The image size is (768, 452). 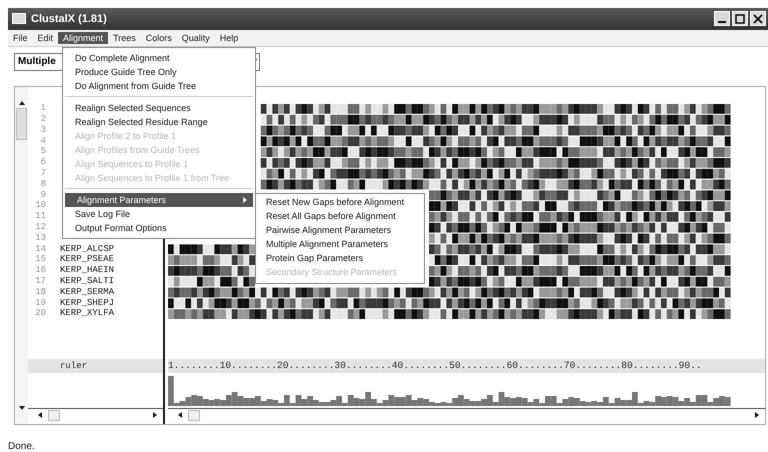 What do you see at coordinates (40, 270) in the screenshot?
I see `row-number: 16` at bounding box center [40, 270].